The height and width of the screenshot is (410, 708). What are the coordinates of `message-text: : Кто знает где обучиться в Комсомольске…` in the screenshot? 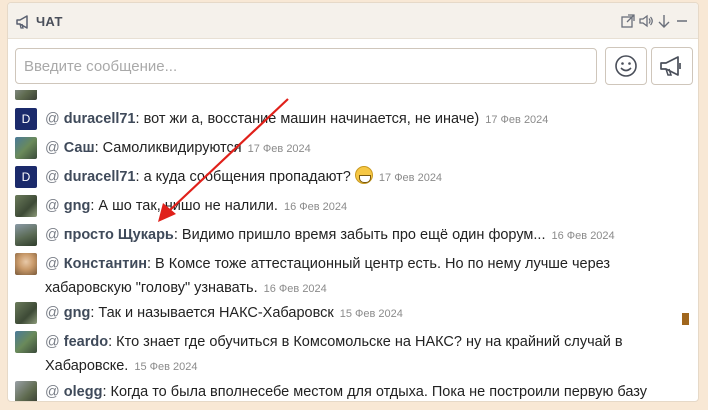 It's located at (334, 354).